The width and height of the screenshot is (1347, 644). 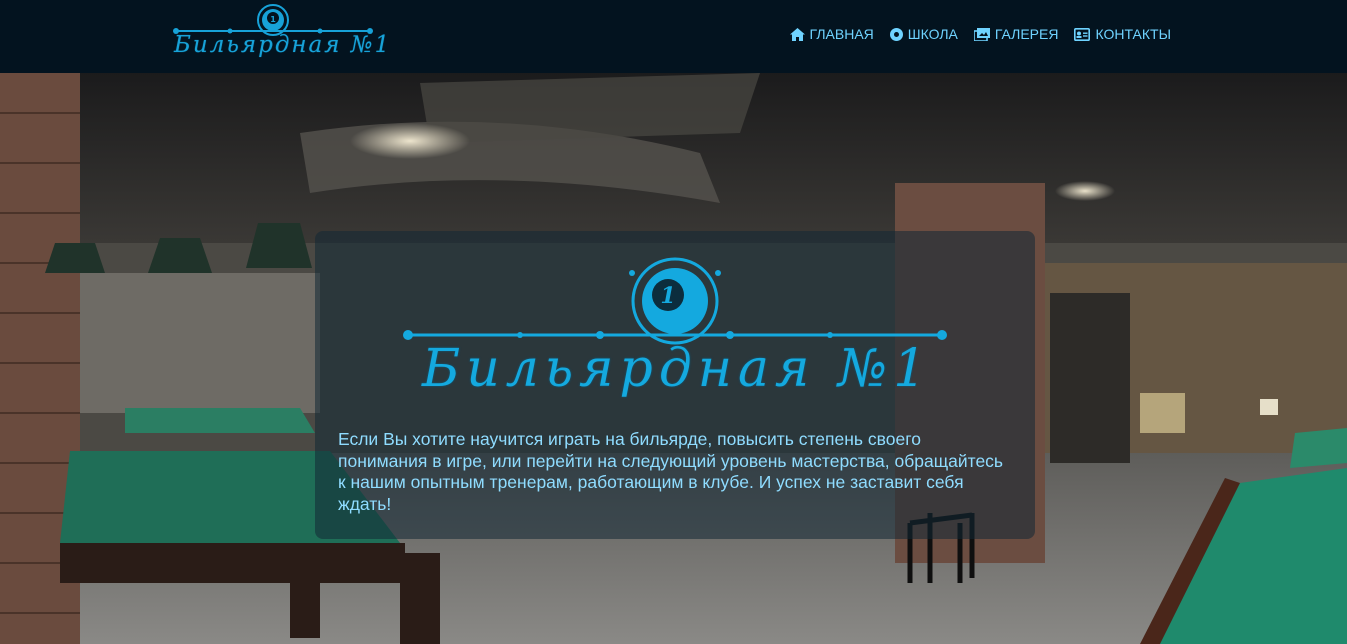 What do you see at coordinates (283, 45) in the screenshot?
I see `brand-text: Бильярдная №1` at bounding box center [283, 45].